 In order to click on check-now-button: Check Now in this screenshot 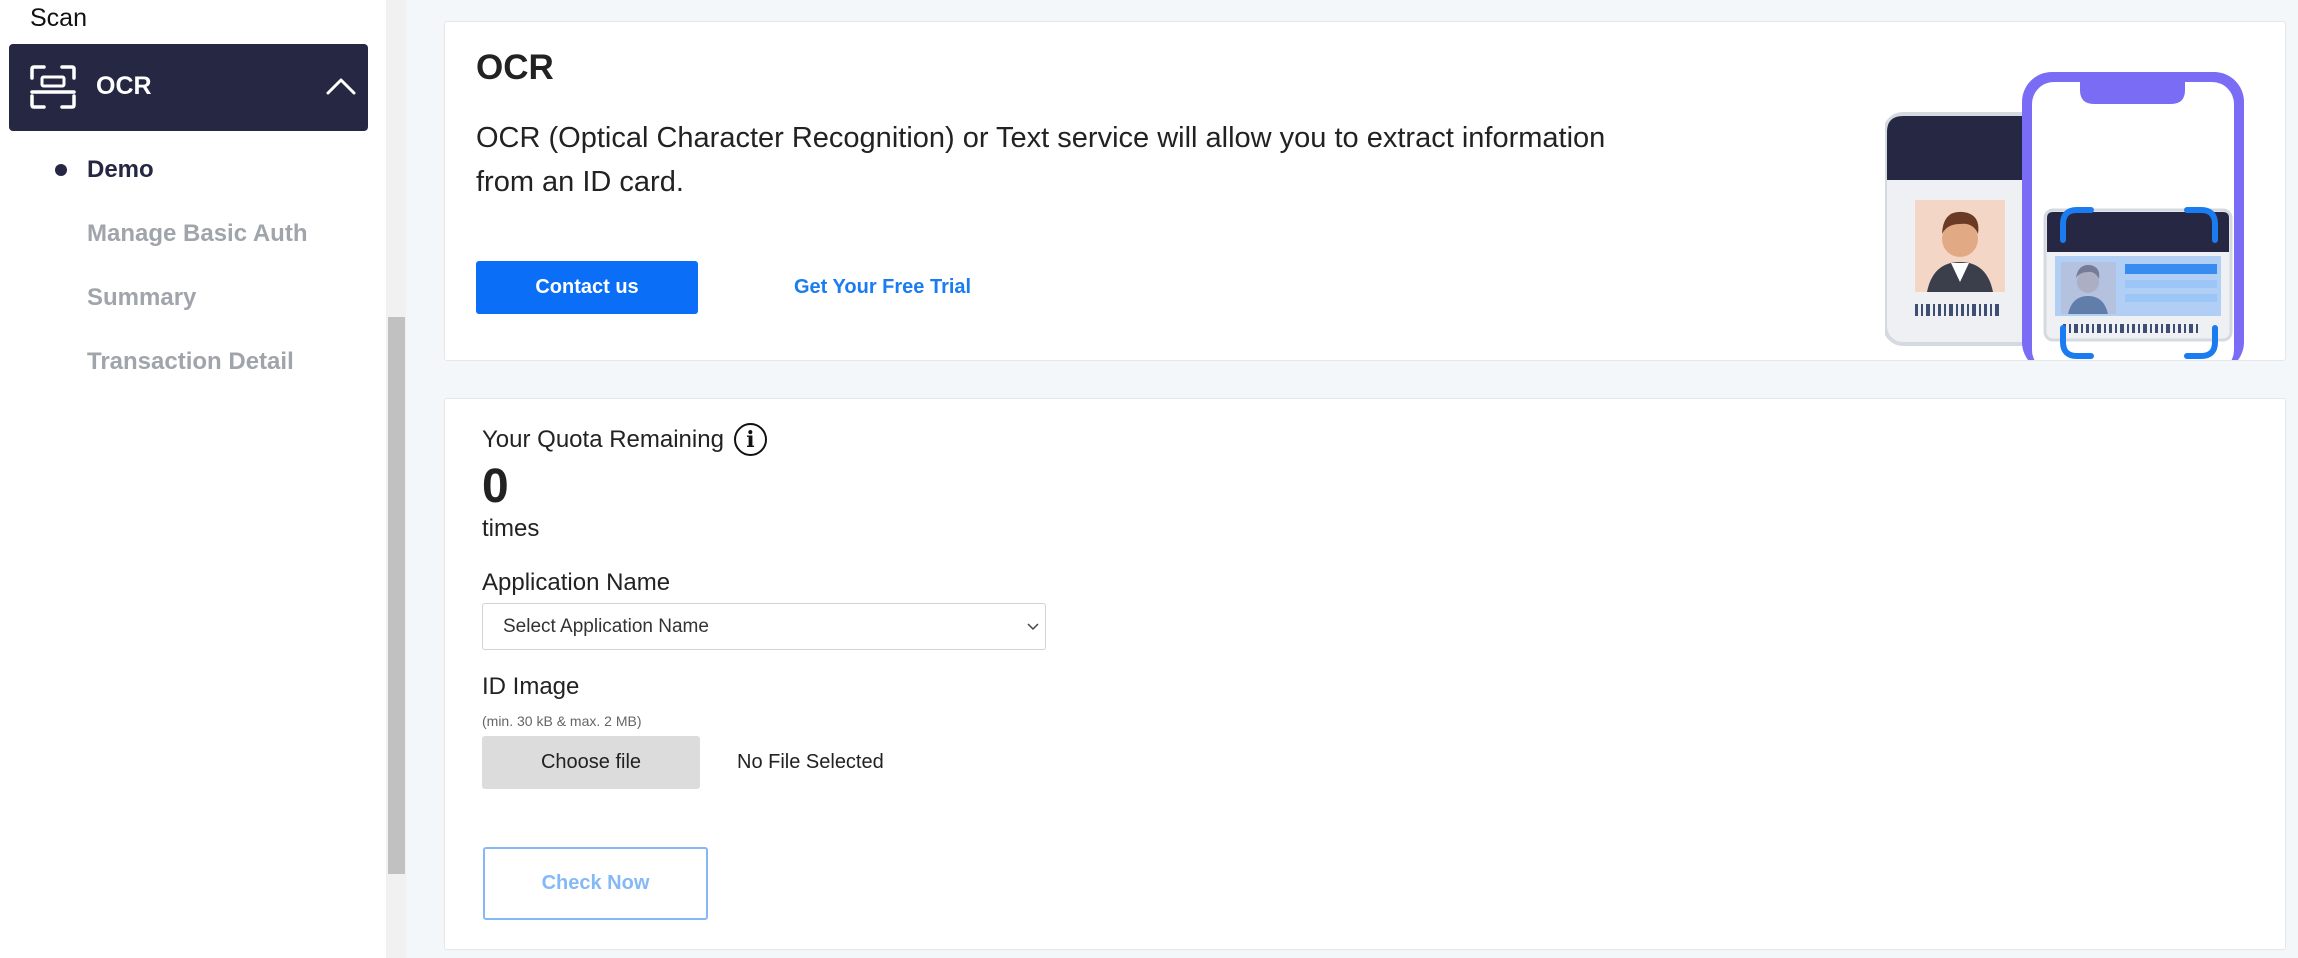, I will do `click(595, 883)`.